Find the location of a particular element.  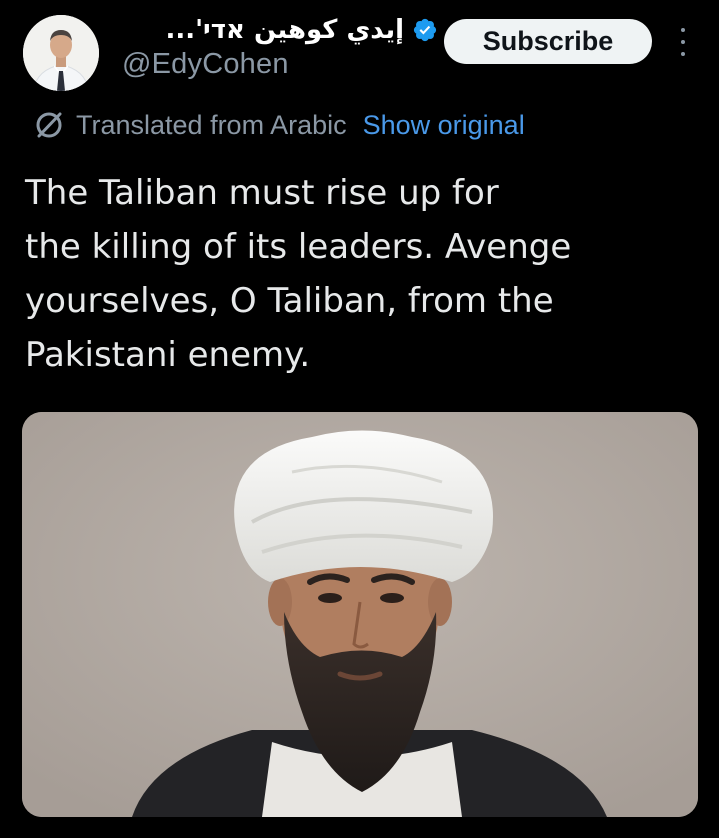

show-original-link: Show original is located at coordinates (444, 125).